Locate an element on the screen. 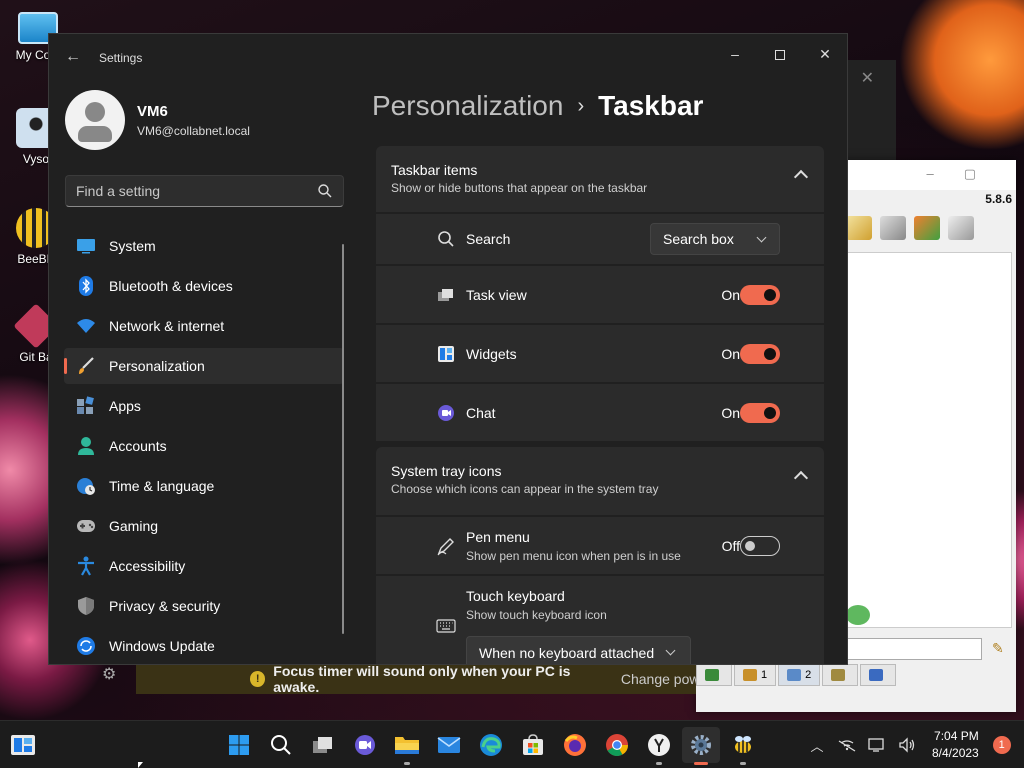 This screenshot has width=1024, height=768. volume-icon is located at coordinates (907, 745).